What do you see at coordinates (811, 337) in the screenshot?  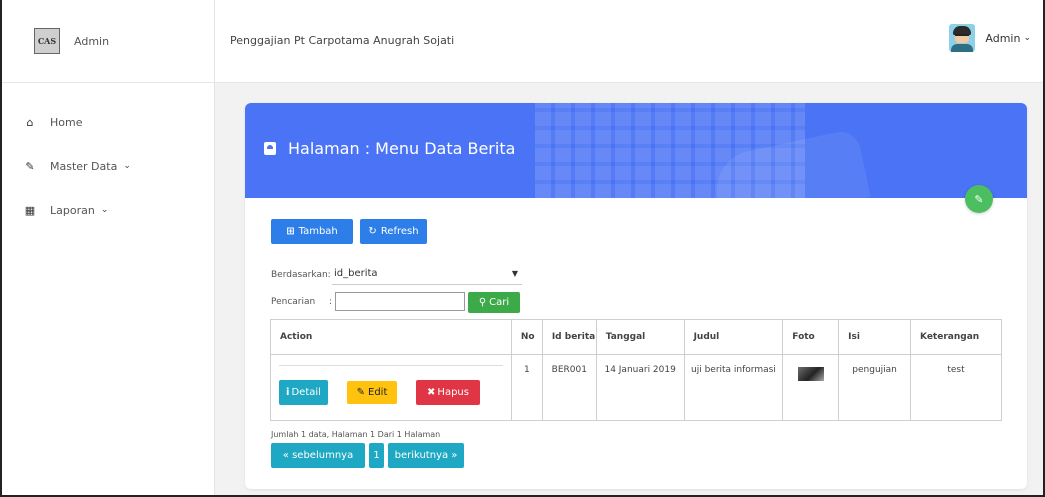 I see `column-header: Foto` at bounding box center [811, 337].